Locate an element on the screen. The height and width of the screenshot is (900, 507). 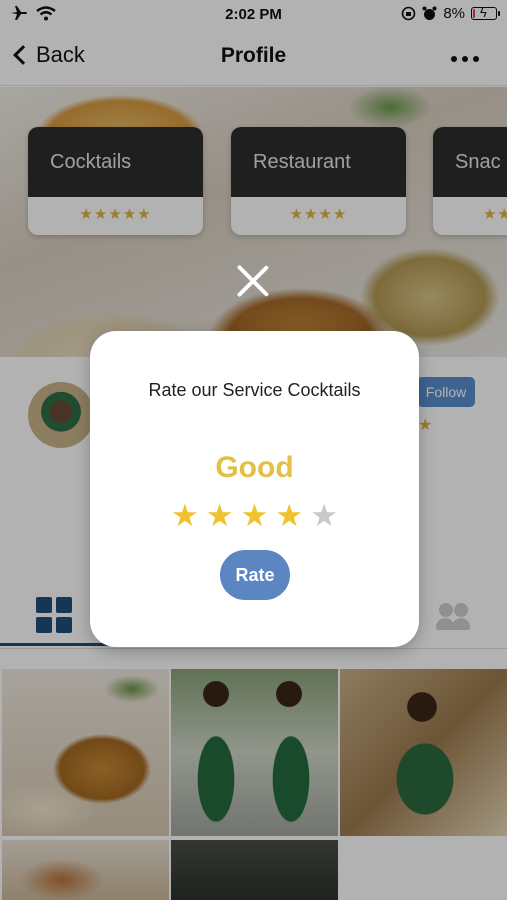
star-rating: ★ ★ ★ ★ ★ is located at coordinates (254, 516).